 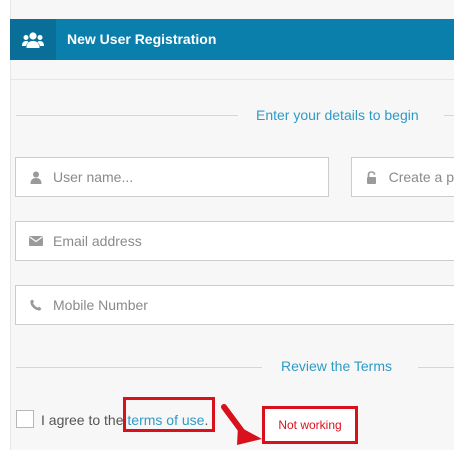 I want to click on phone-icon, so click(x=36, y=305).